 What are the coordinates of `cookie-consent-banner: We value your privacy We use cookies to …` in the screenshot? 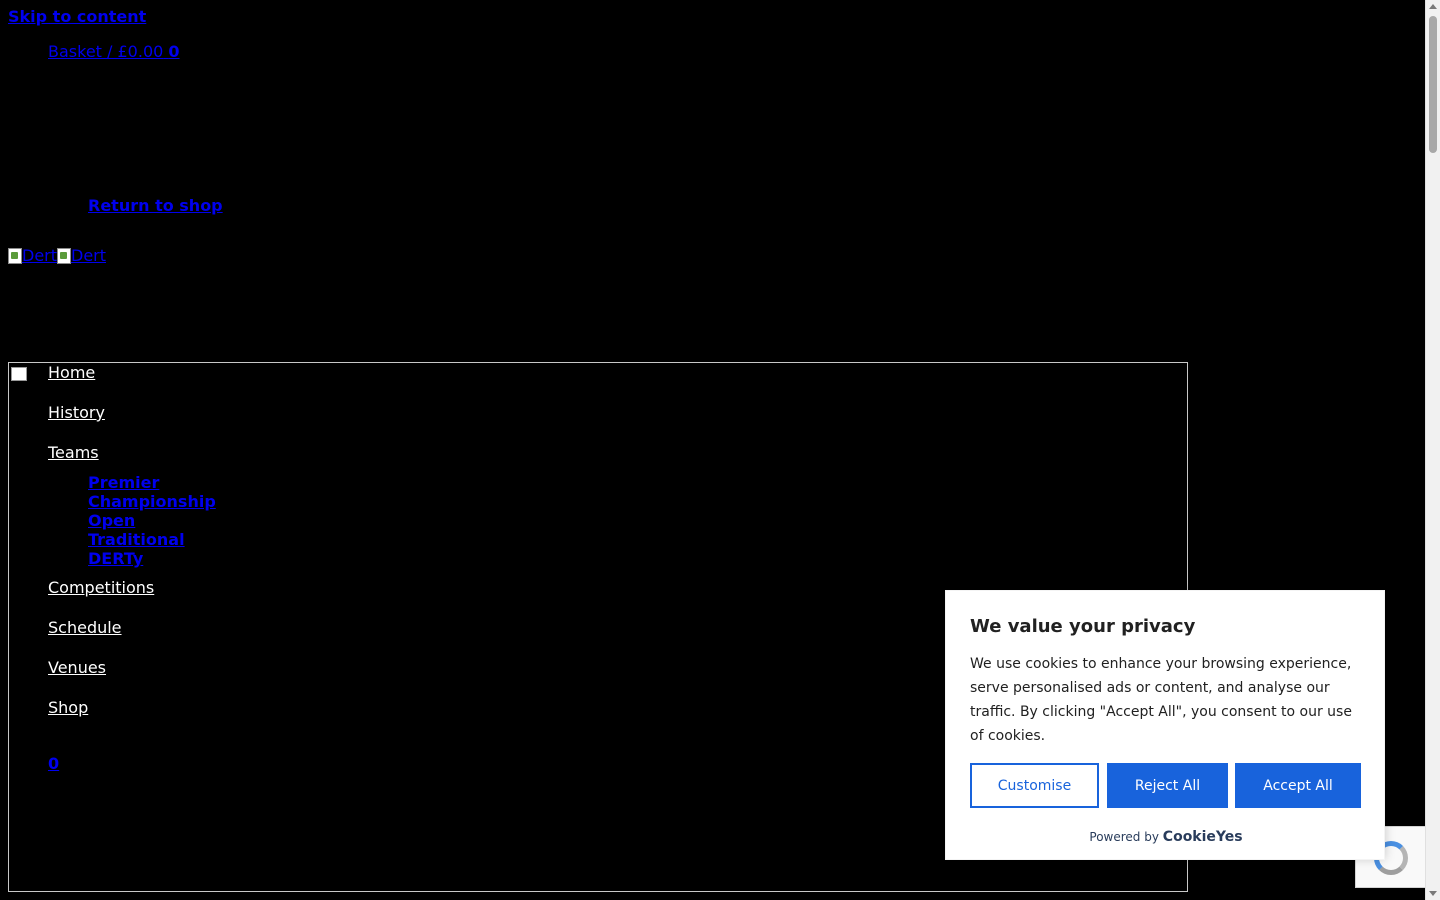 It's located at (1165, 725).